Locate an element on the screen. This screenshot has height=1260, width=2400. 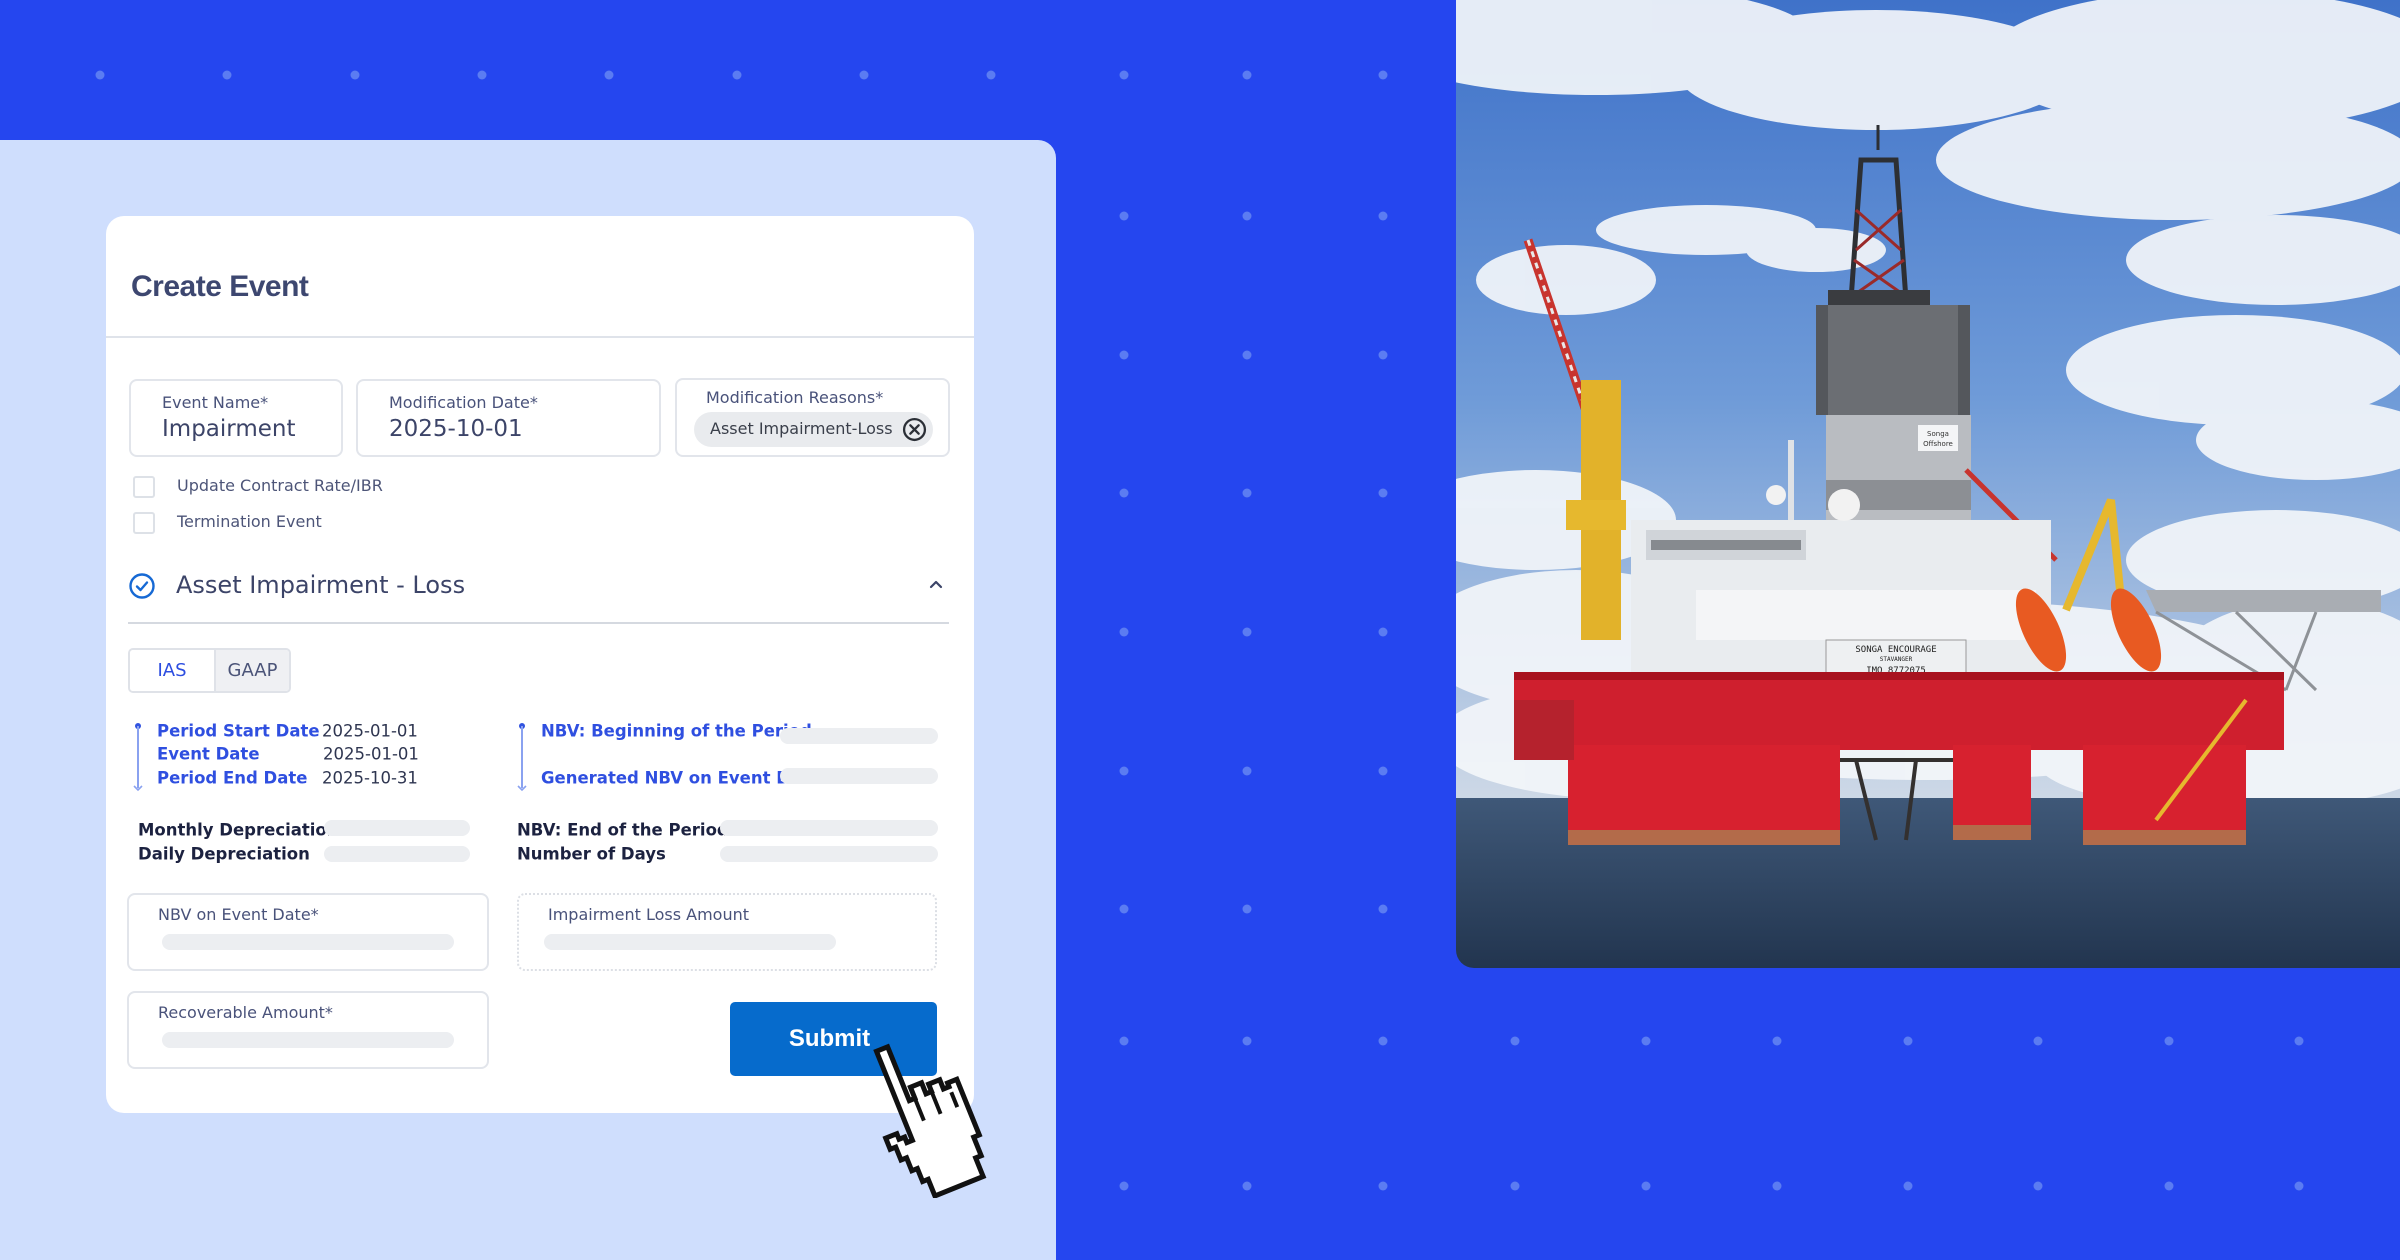
nbv-end-label: NBV: End of the Period is located at coordinates (623, 830).